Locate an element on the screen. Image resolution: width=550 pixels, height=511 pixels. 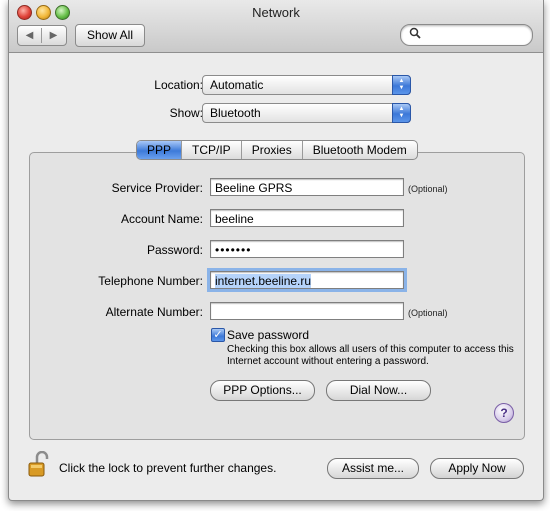
save-password-checkbox: ✓ is located at coordinates (218, 335).